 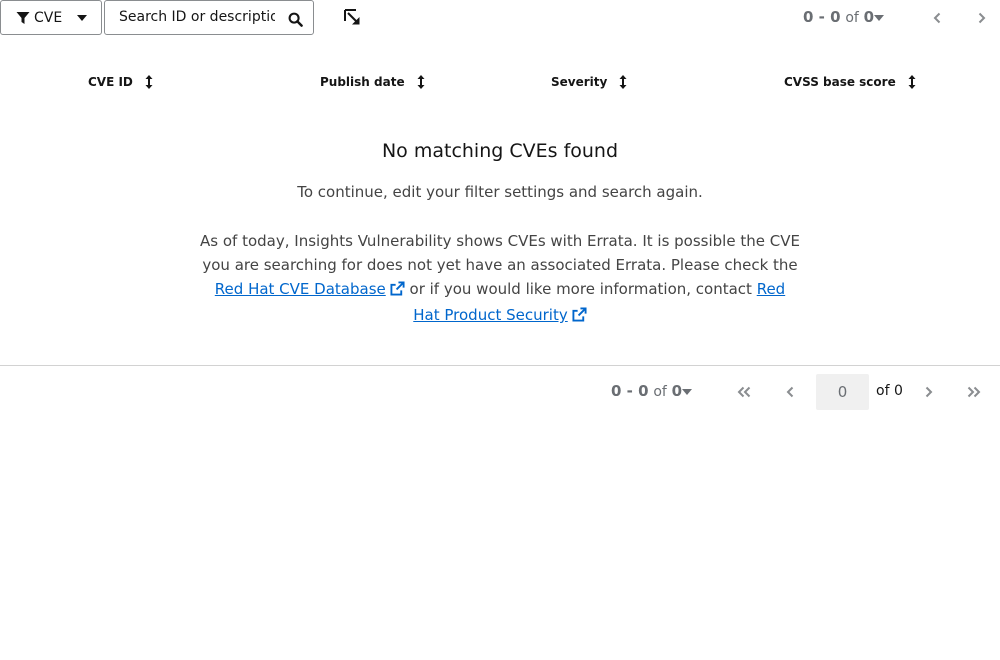 I want to click on top-next-page-icon, so click(x=982, y=18).